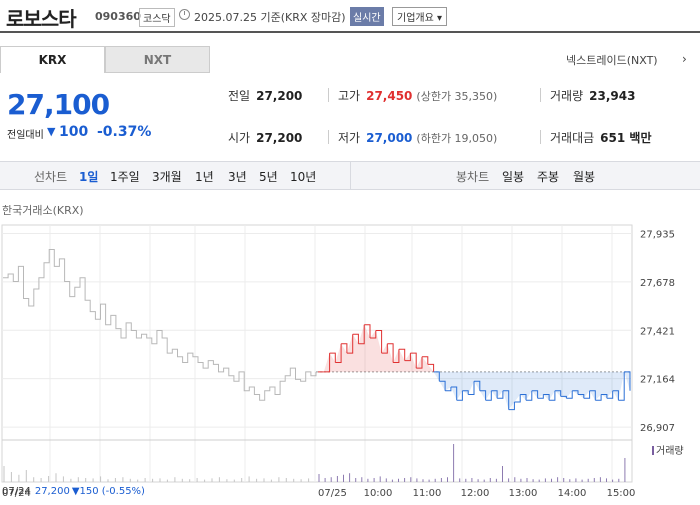  Describe the element at coordinates (239, 138) in the screenshot. I see `stat-label: 시가` at that location.